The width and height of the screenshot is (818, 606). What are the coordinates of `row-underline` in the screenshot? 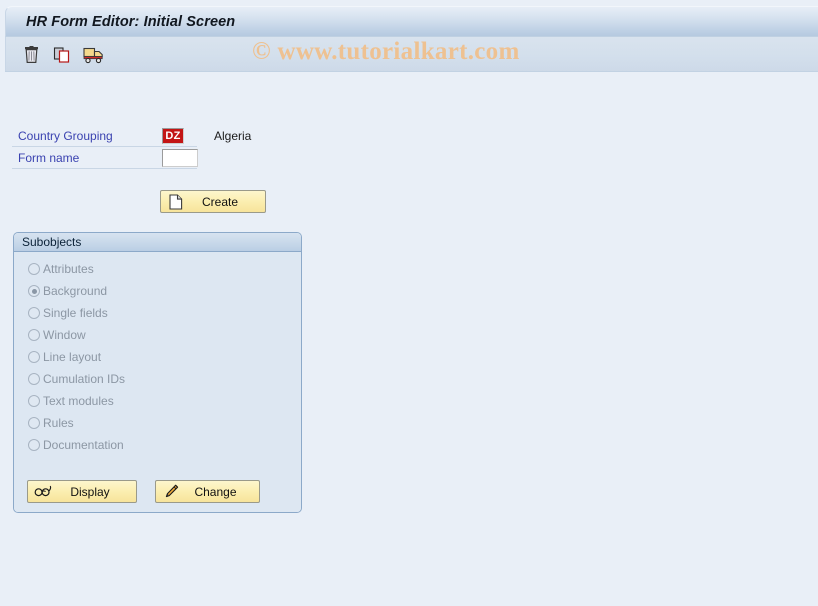 It's located at (104, 168).